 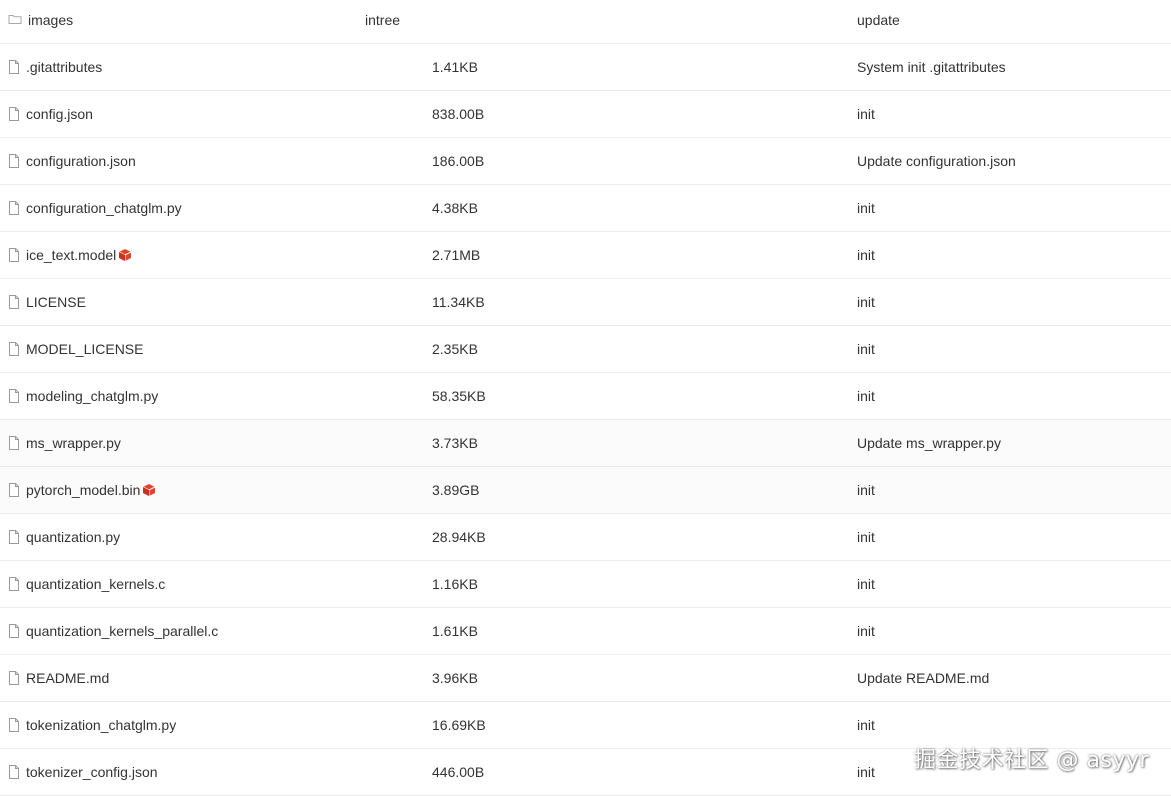 I want to click on file-name-cell: quantization_kernels_parallel.c, so click(x=113, y=631).